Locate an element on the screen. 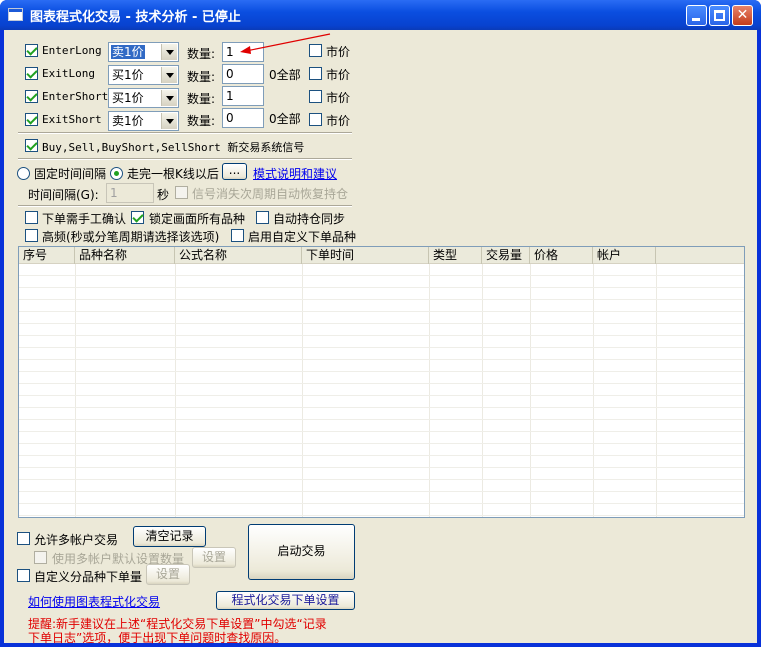 This screenshot has width=761, height=647. auto-sync-checkbox is located at coordinates (262, 217).